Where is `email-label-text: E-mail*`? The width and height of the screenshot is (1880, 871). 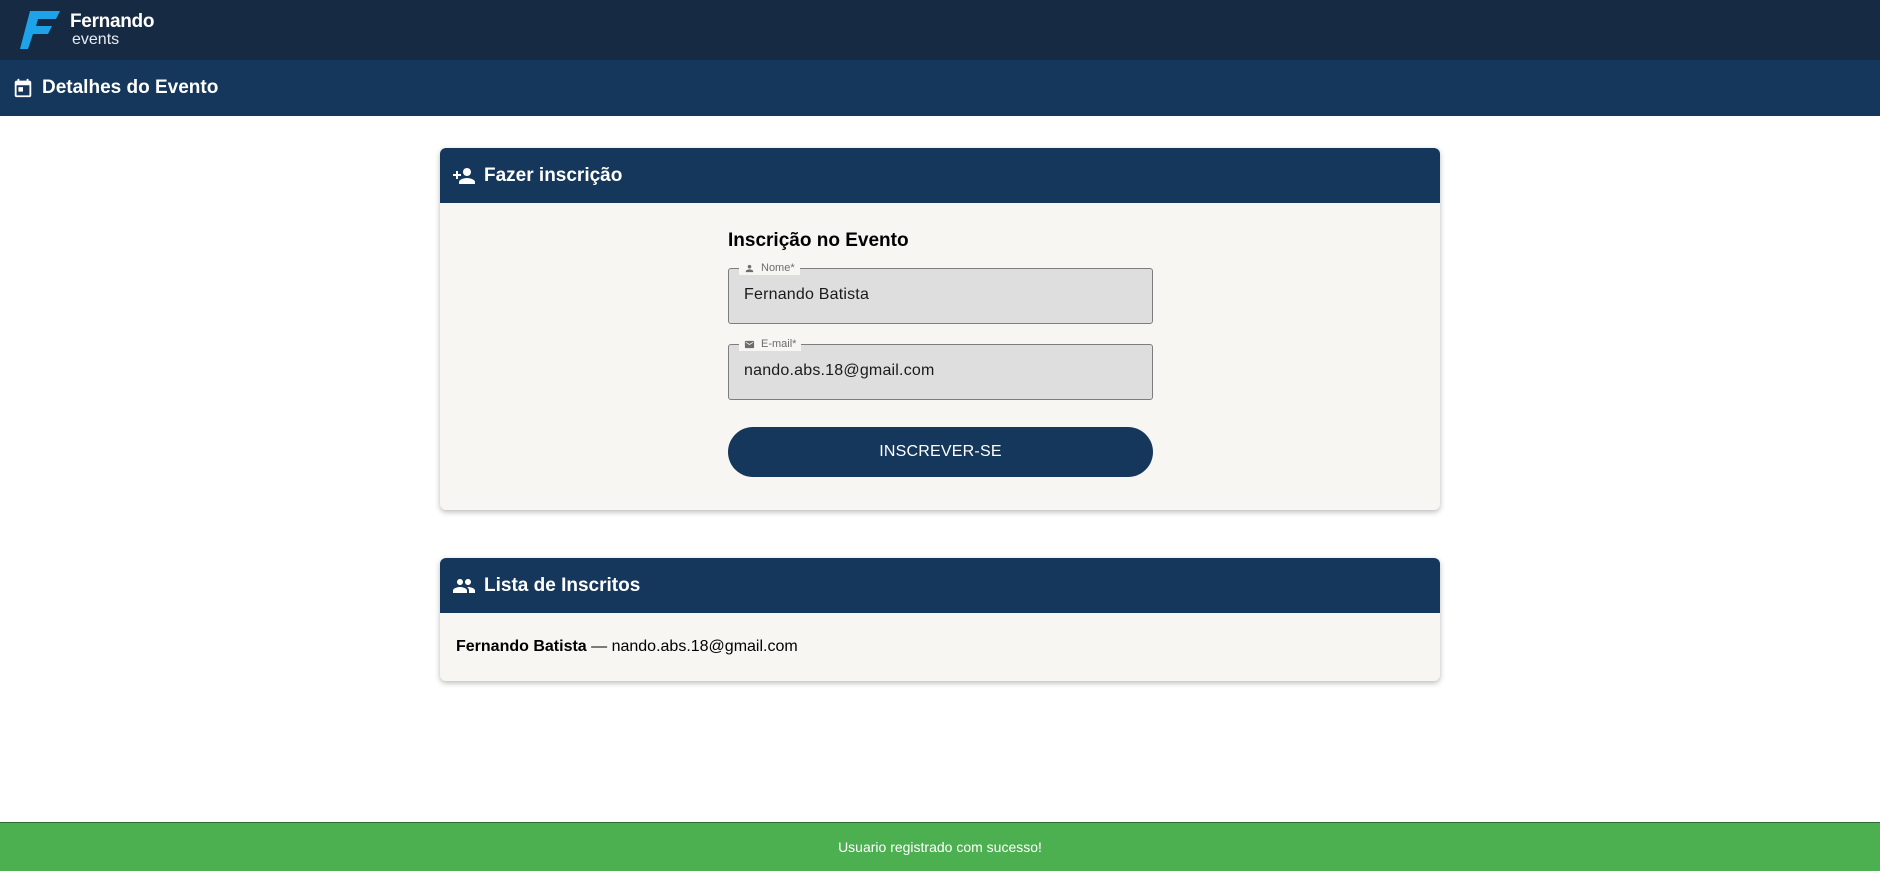
email-label-text: E-mail* is located at coordinates (779, 344).